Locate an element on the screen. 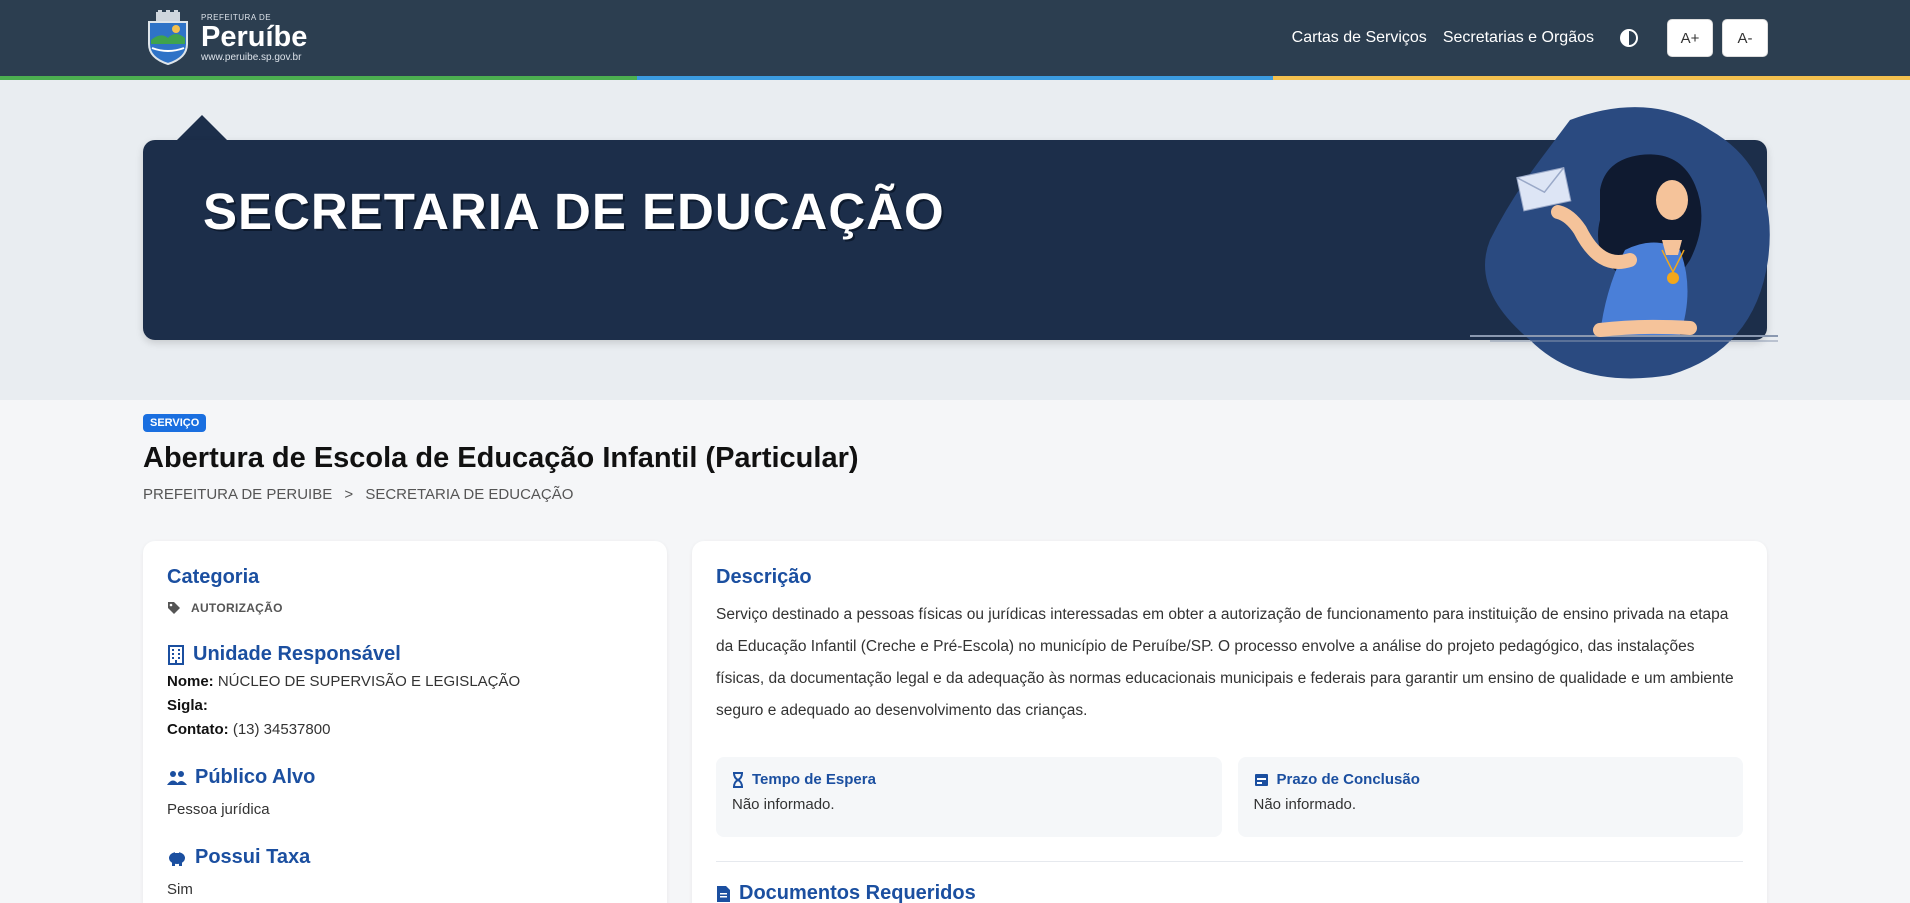 The width and height of the screenshot is (1910, 903). category-heading-label: Categoria is located at coordinates (213, 577).